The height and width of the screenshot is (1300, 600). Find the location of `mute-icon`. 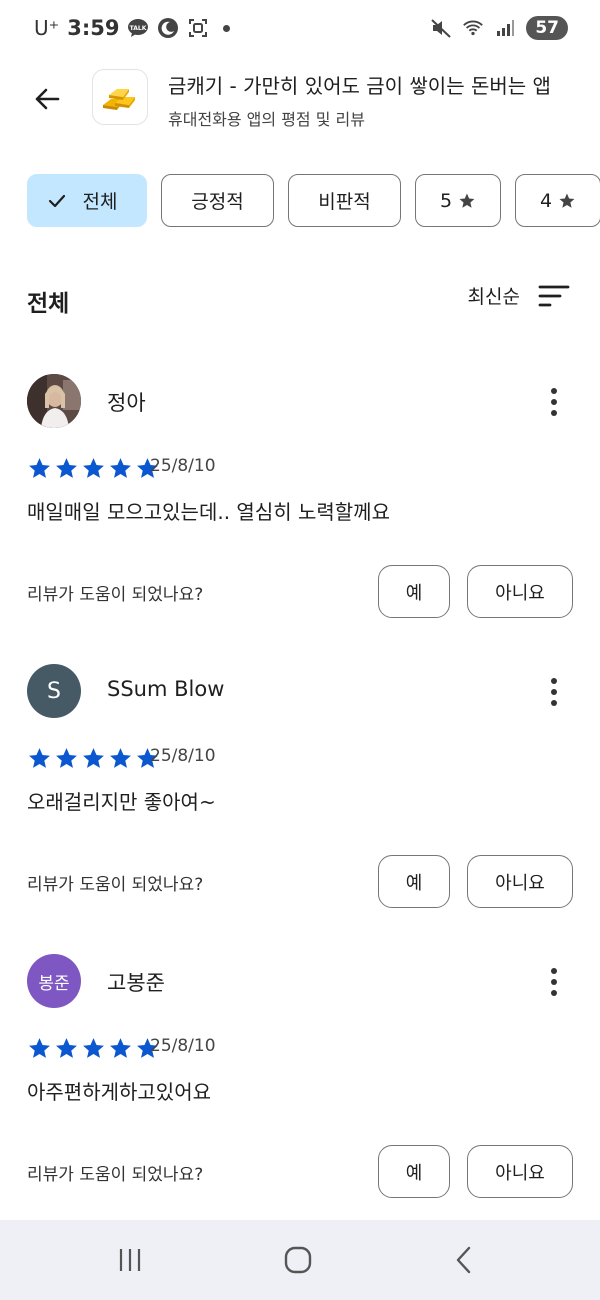

mute-icon is located at coordinates (441, 28).